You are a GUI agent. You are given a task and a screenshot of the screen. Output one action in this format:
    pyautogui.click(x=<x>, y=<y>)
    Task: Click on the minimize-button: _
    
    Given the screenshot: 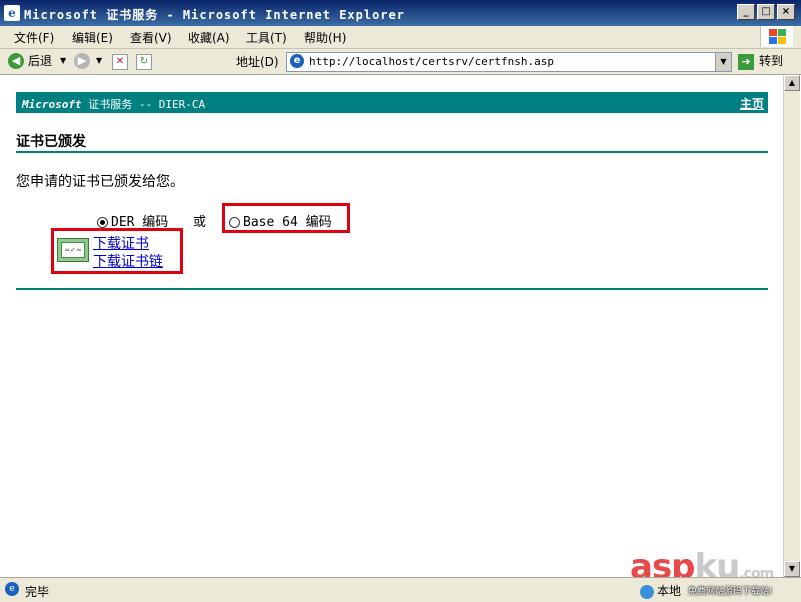 What is the action you would take?
    pyautogui.click(x=746, y=12)
    